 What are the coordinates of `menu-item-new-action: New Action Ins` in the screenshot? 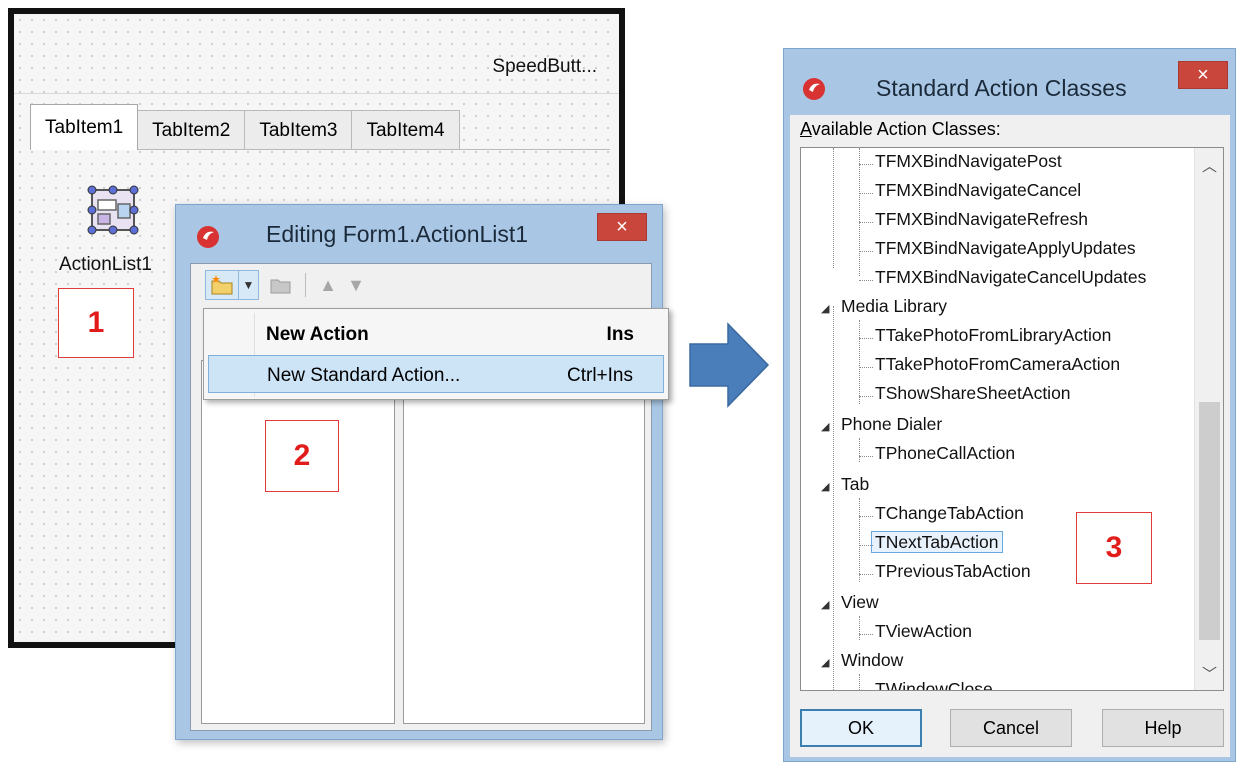 It's located at (436, 334).